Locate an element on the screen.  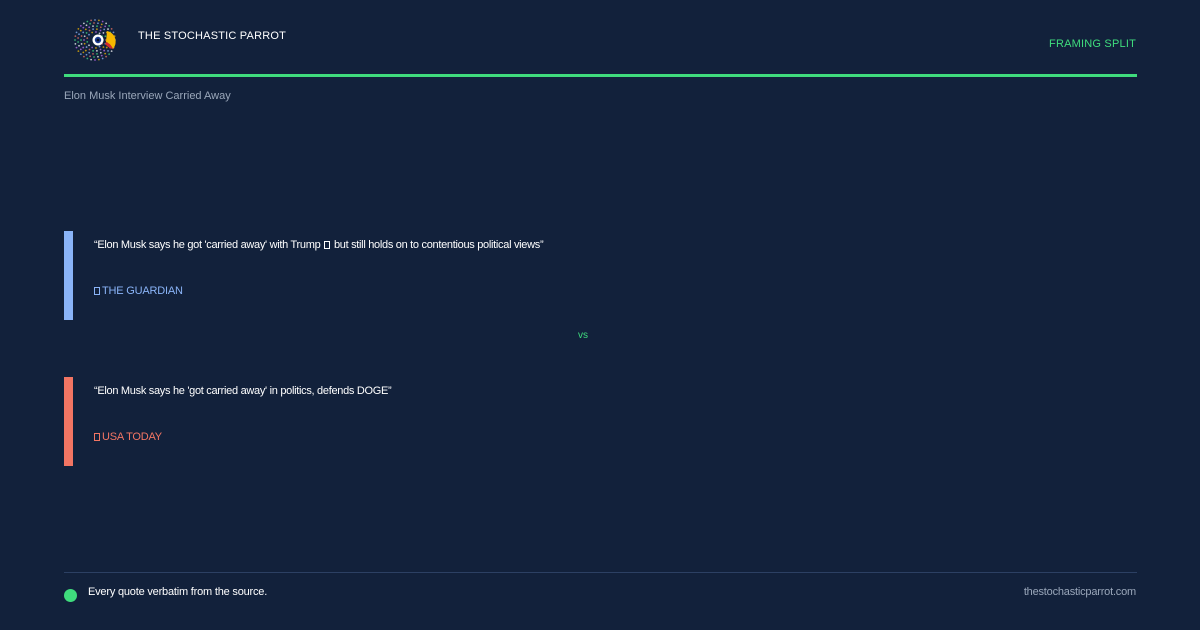
parrot-logo-icon is located at coordinates (95, 40).